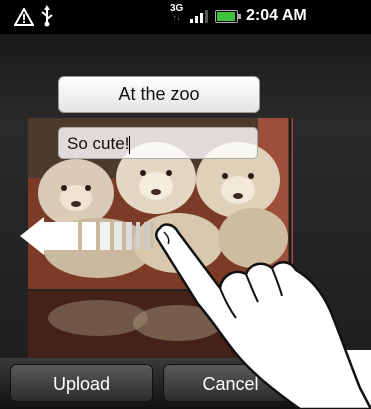 Image resolution: width=371 pixels, height=409 pixels. Describe the element at coordinates (98, 143) in the screenshot. I see `caption-text: So cute!` at that location.